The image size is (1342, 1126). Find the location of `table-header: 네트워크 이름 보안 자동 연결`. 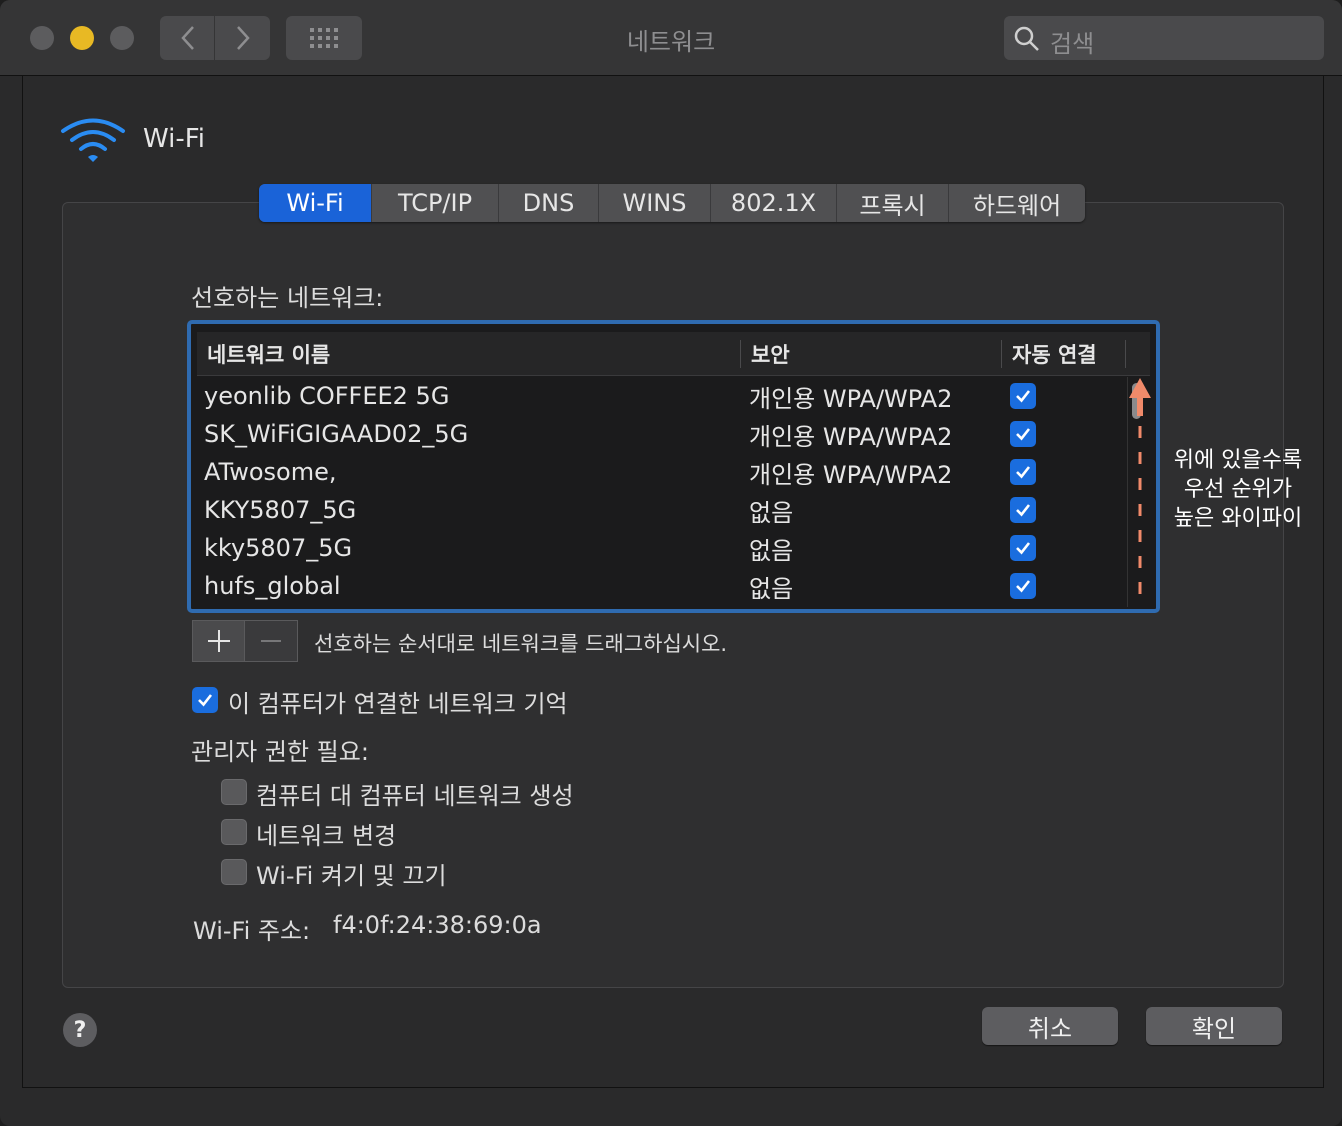

table-header: 네트워크 이름 보안 자동 연결 is located at coordinates (673, 354).